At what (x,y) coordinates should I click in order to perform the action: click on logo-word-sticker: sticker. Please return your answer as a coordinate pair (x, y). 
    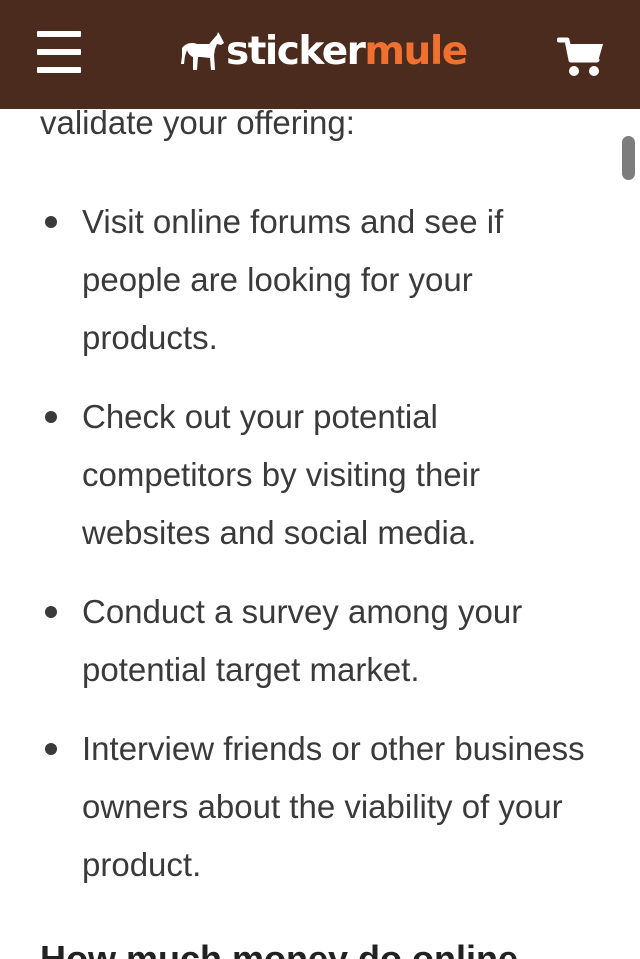
    Looking at the image, I should click on (296, 51).